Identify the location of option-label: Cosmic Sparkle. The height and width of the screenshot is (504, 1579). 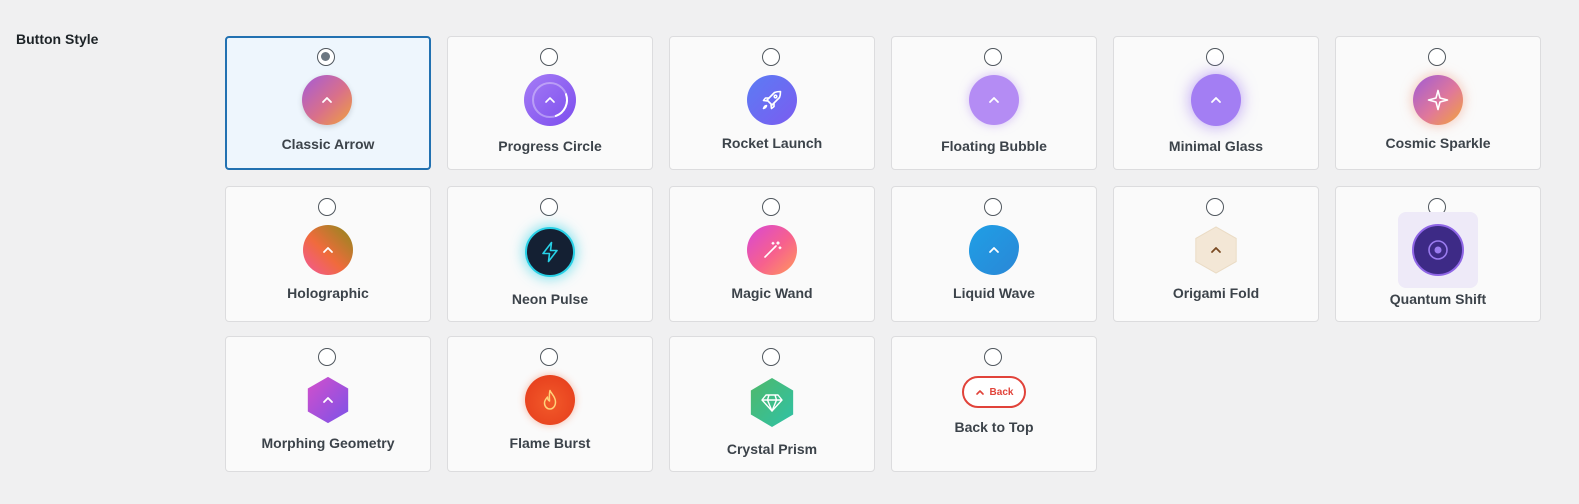
(1438, 143).